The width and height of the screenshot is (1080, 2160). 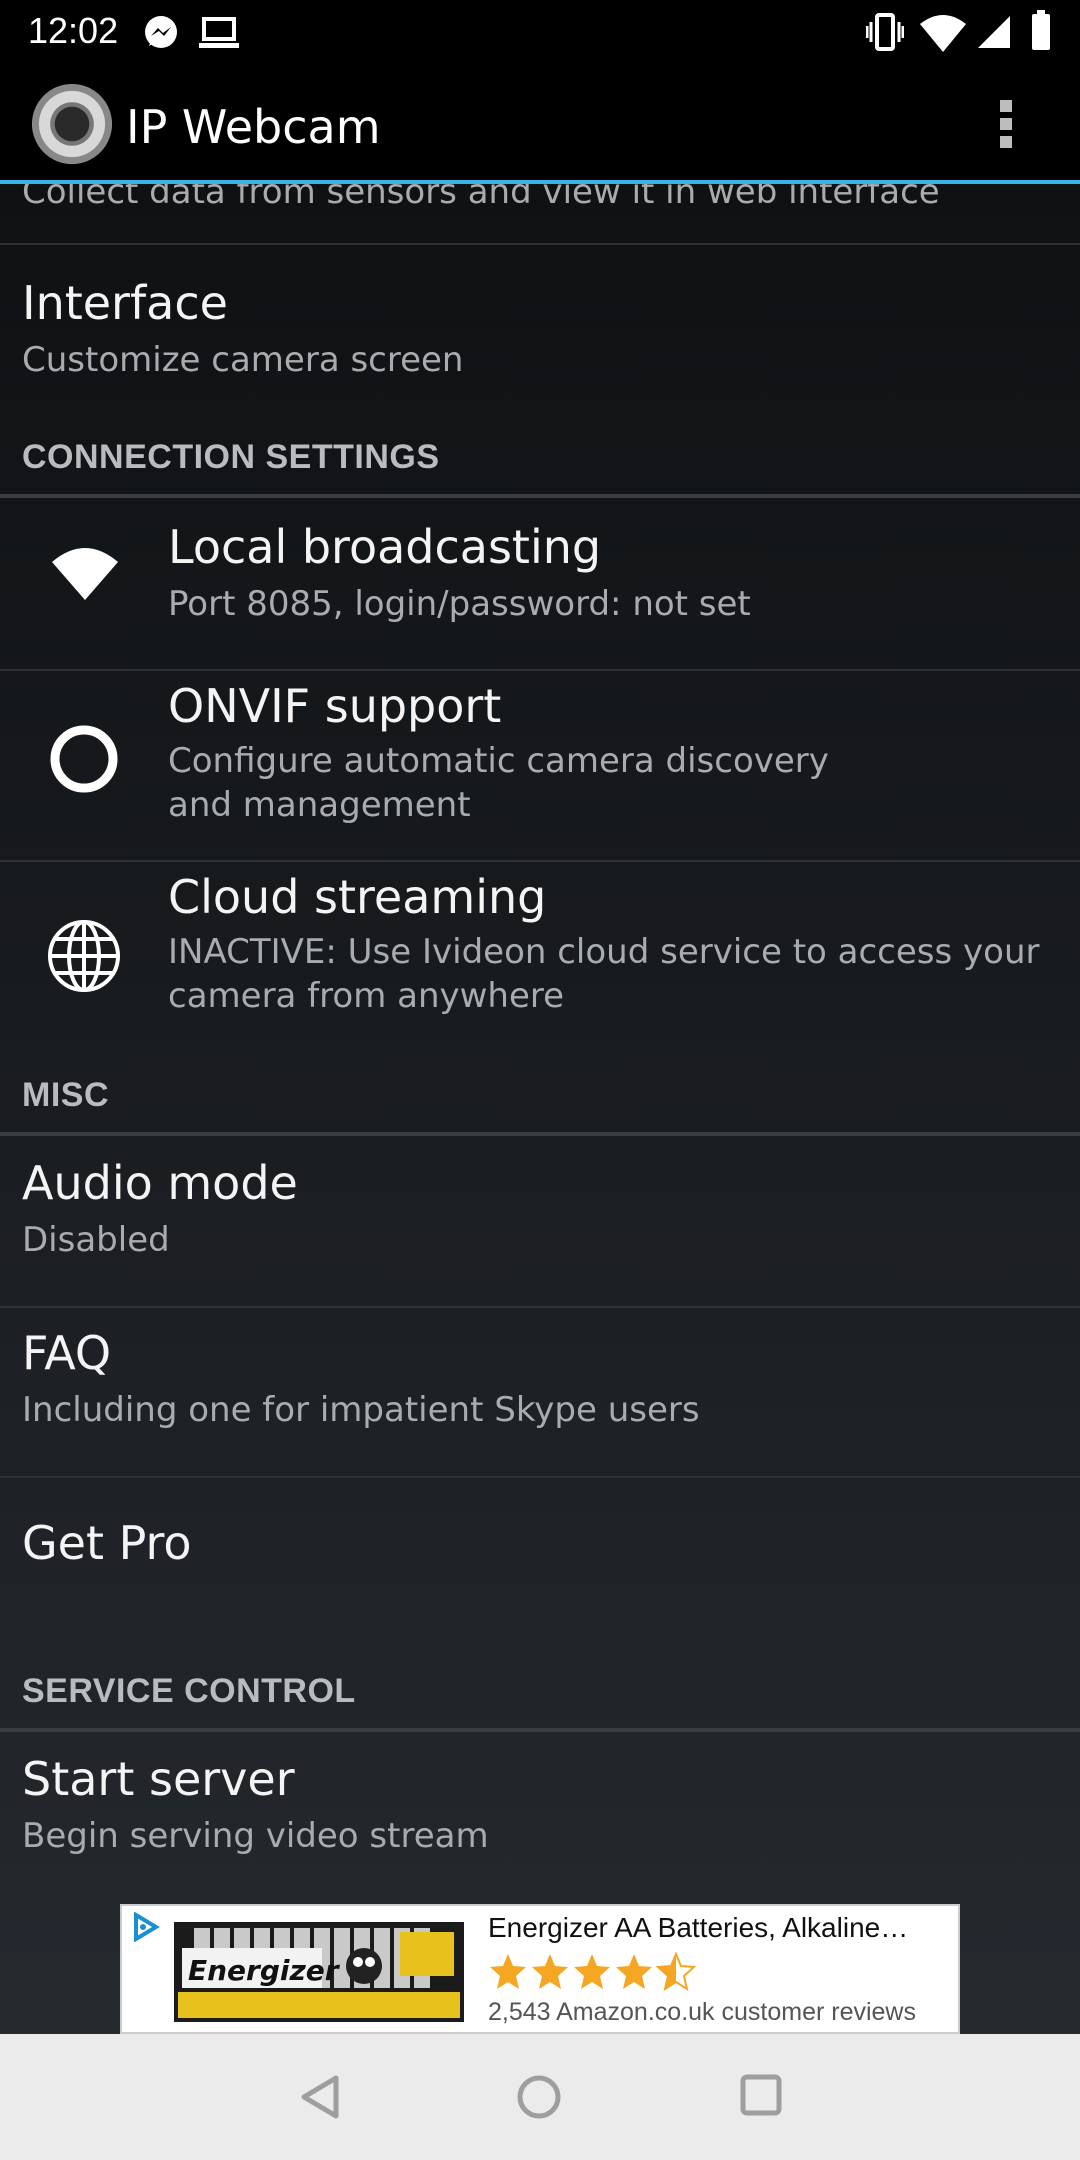 I want to click on wifi-status-icon, so click(x=943, y=33).